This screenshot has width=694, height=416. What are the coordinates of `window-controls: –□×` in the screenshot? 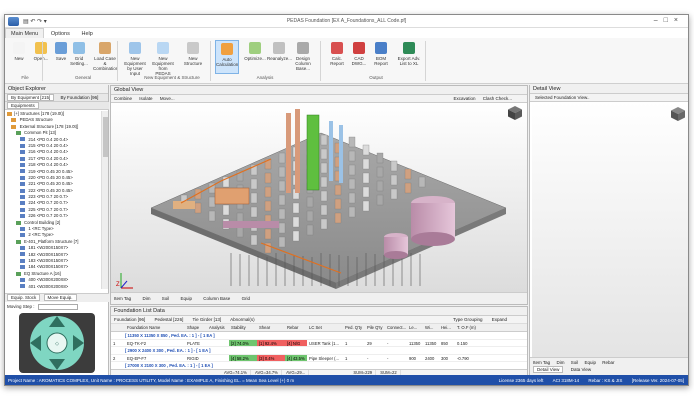 It's located at (669, 20).